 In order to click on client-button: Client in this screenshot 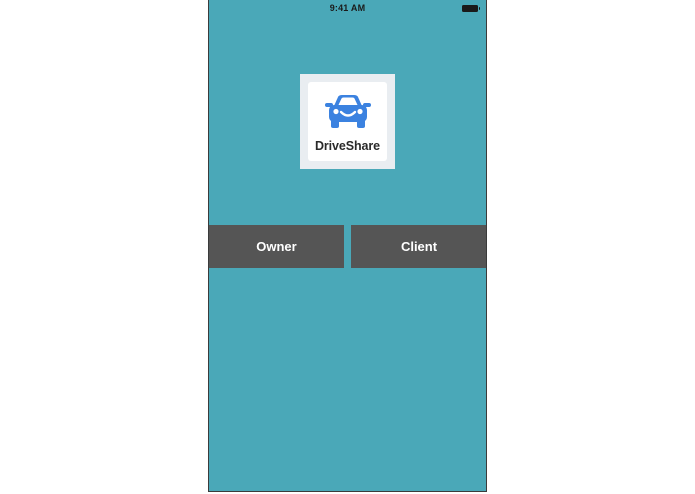, I will do `click(418, 246)`.